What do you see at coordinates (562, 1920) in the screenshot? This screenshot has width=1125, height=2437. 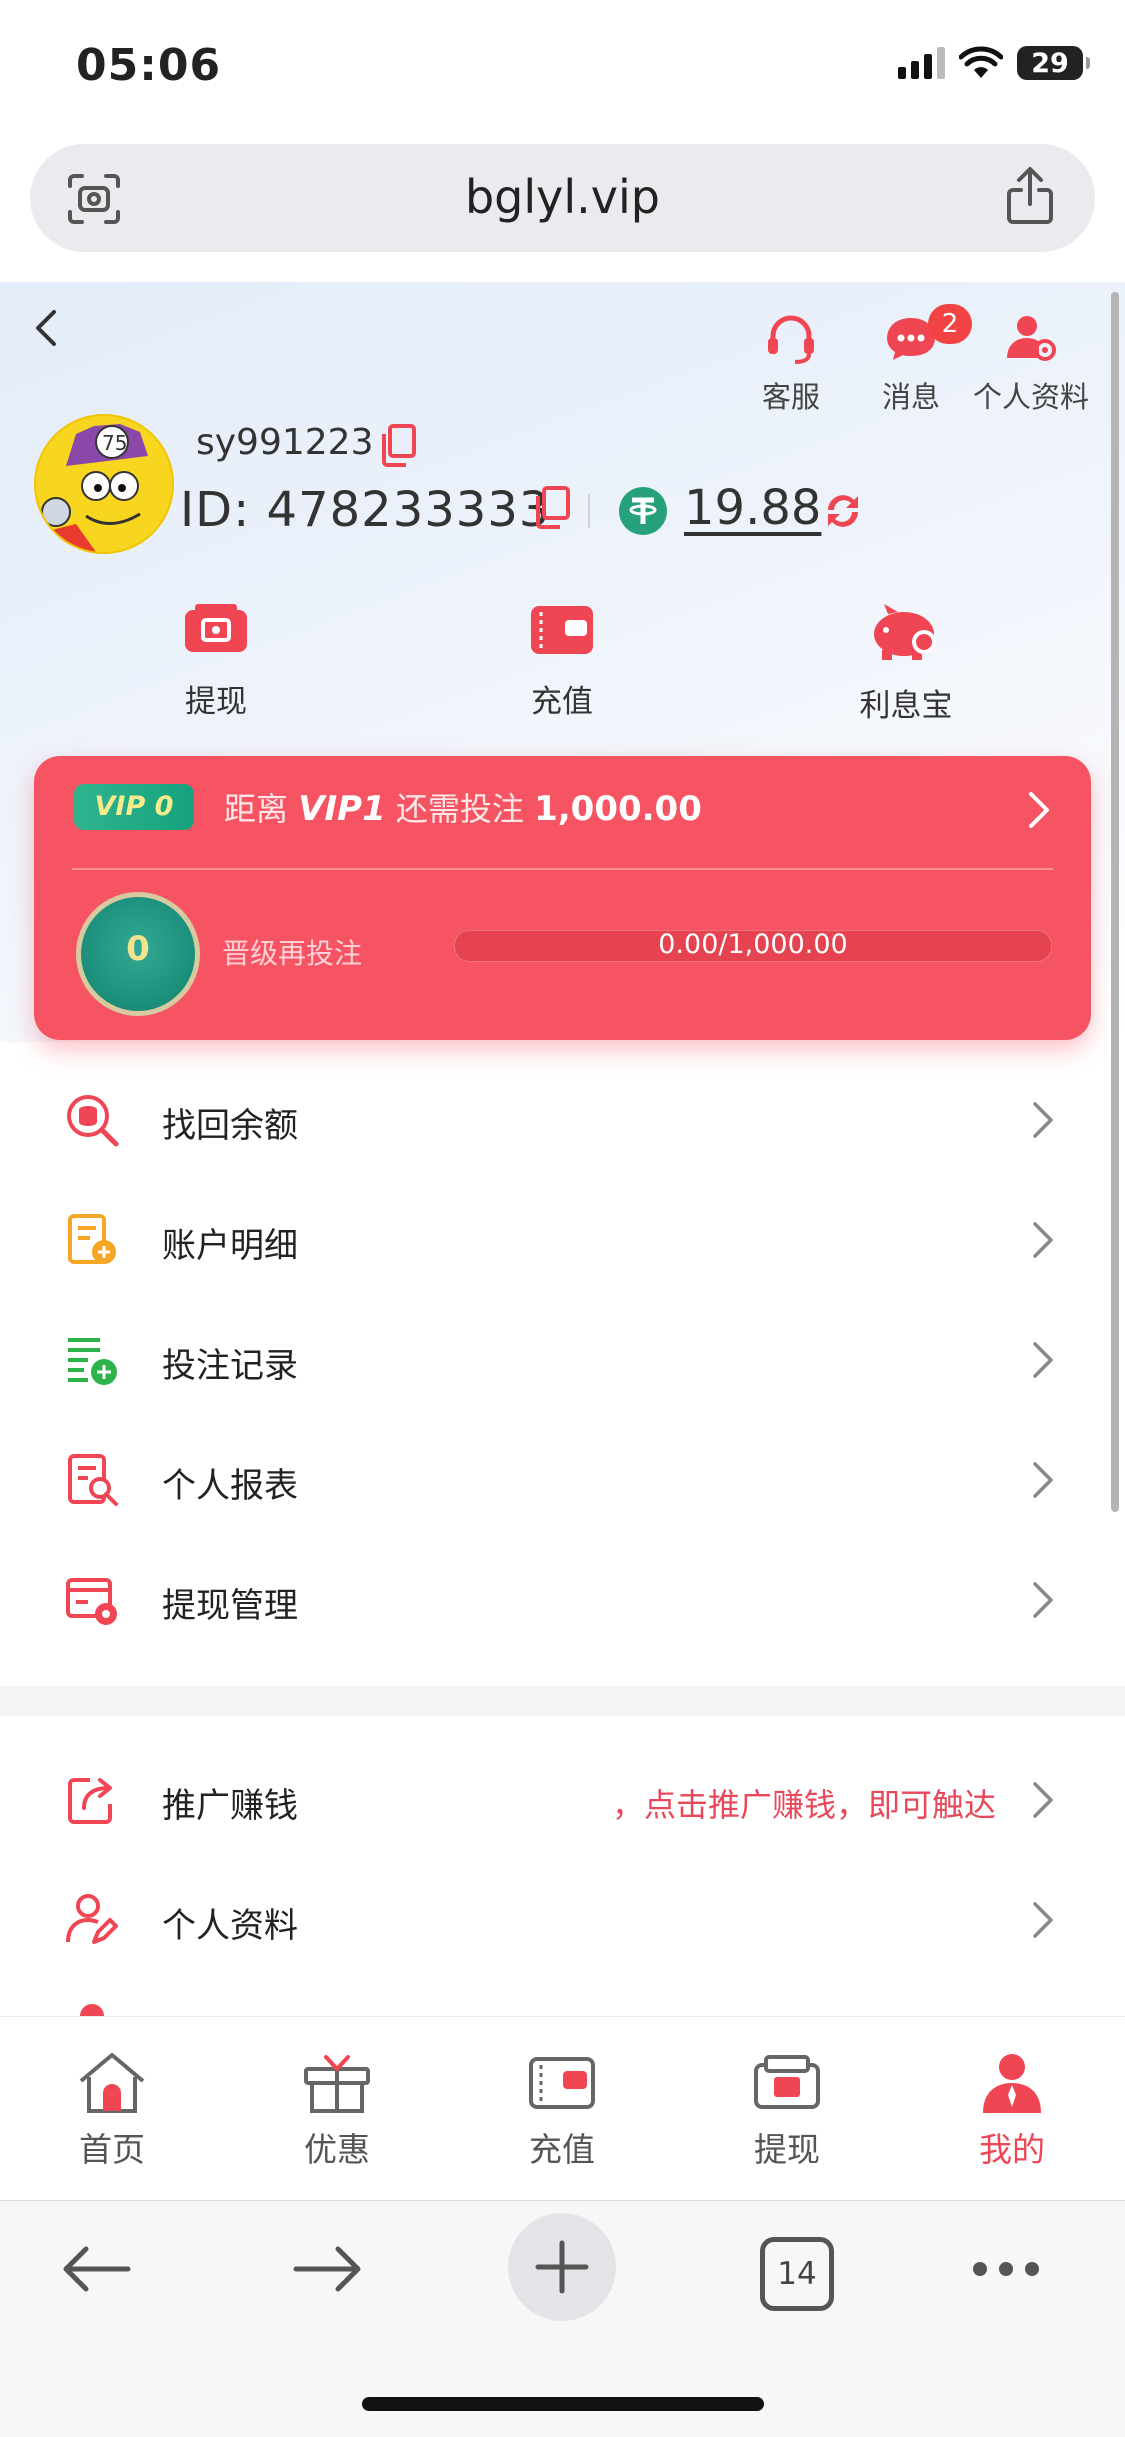 I see `menu-item-profile: 个人资料` at bounding box center [562, 1920].